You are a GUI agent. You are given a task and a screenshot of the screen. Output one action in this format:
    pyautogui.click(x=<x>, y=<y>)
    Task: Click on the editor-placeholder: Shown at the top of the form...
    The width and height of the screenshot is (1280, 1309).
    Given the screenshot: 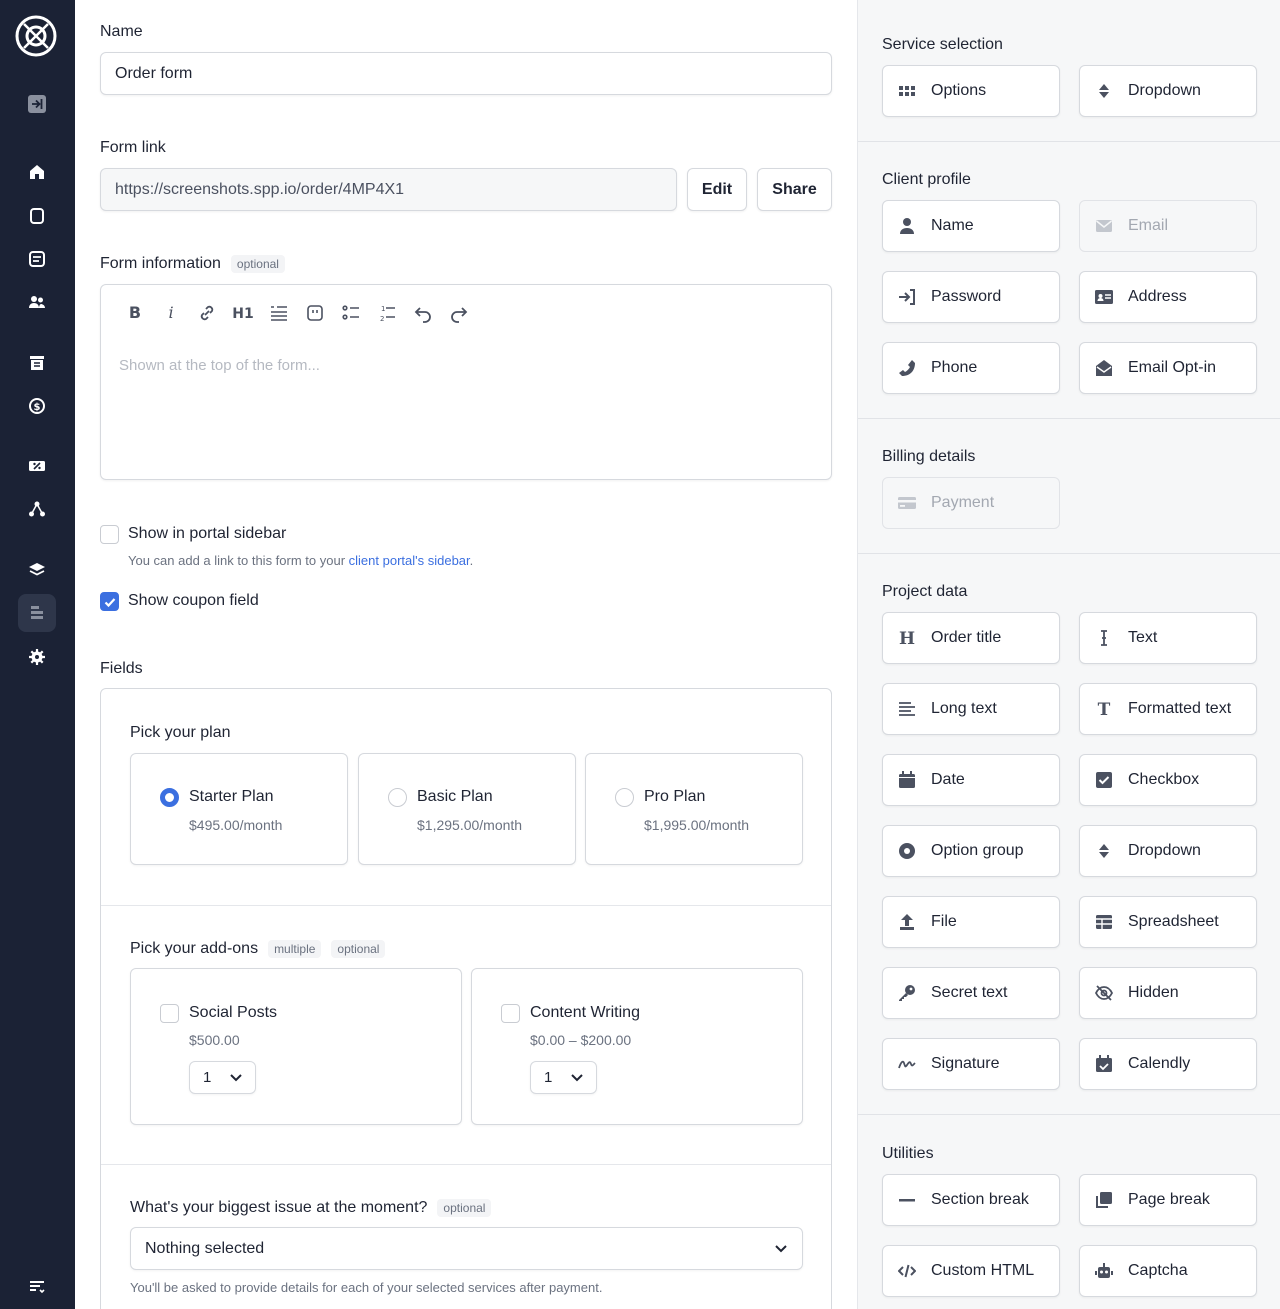 What is the action you would take?
    pyautogui.click(x=219, y=365)
    